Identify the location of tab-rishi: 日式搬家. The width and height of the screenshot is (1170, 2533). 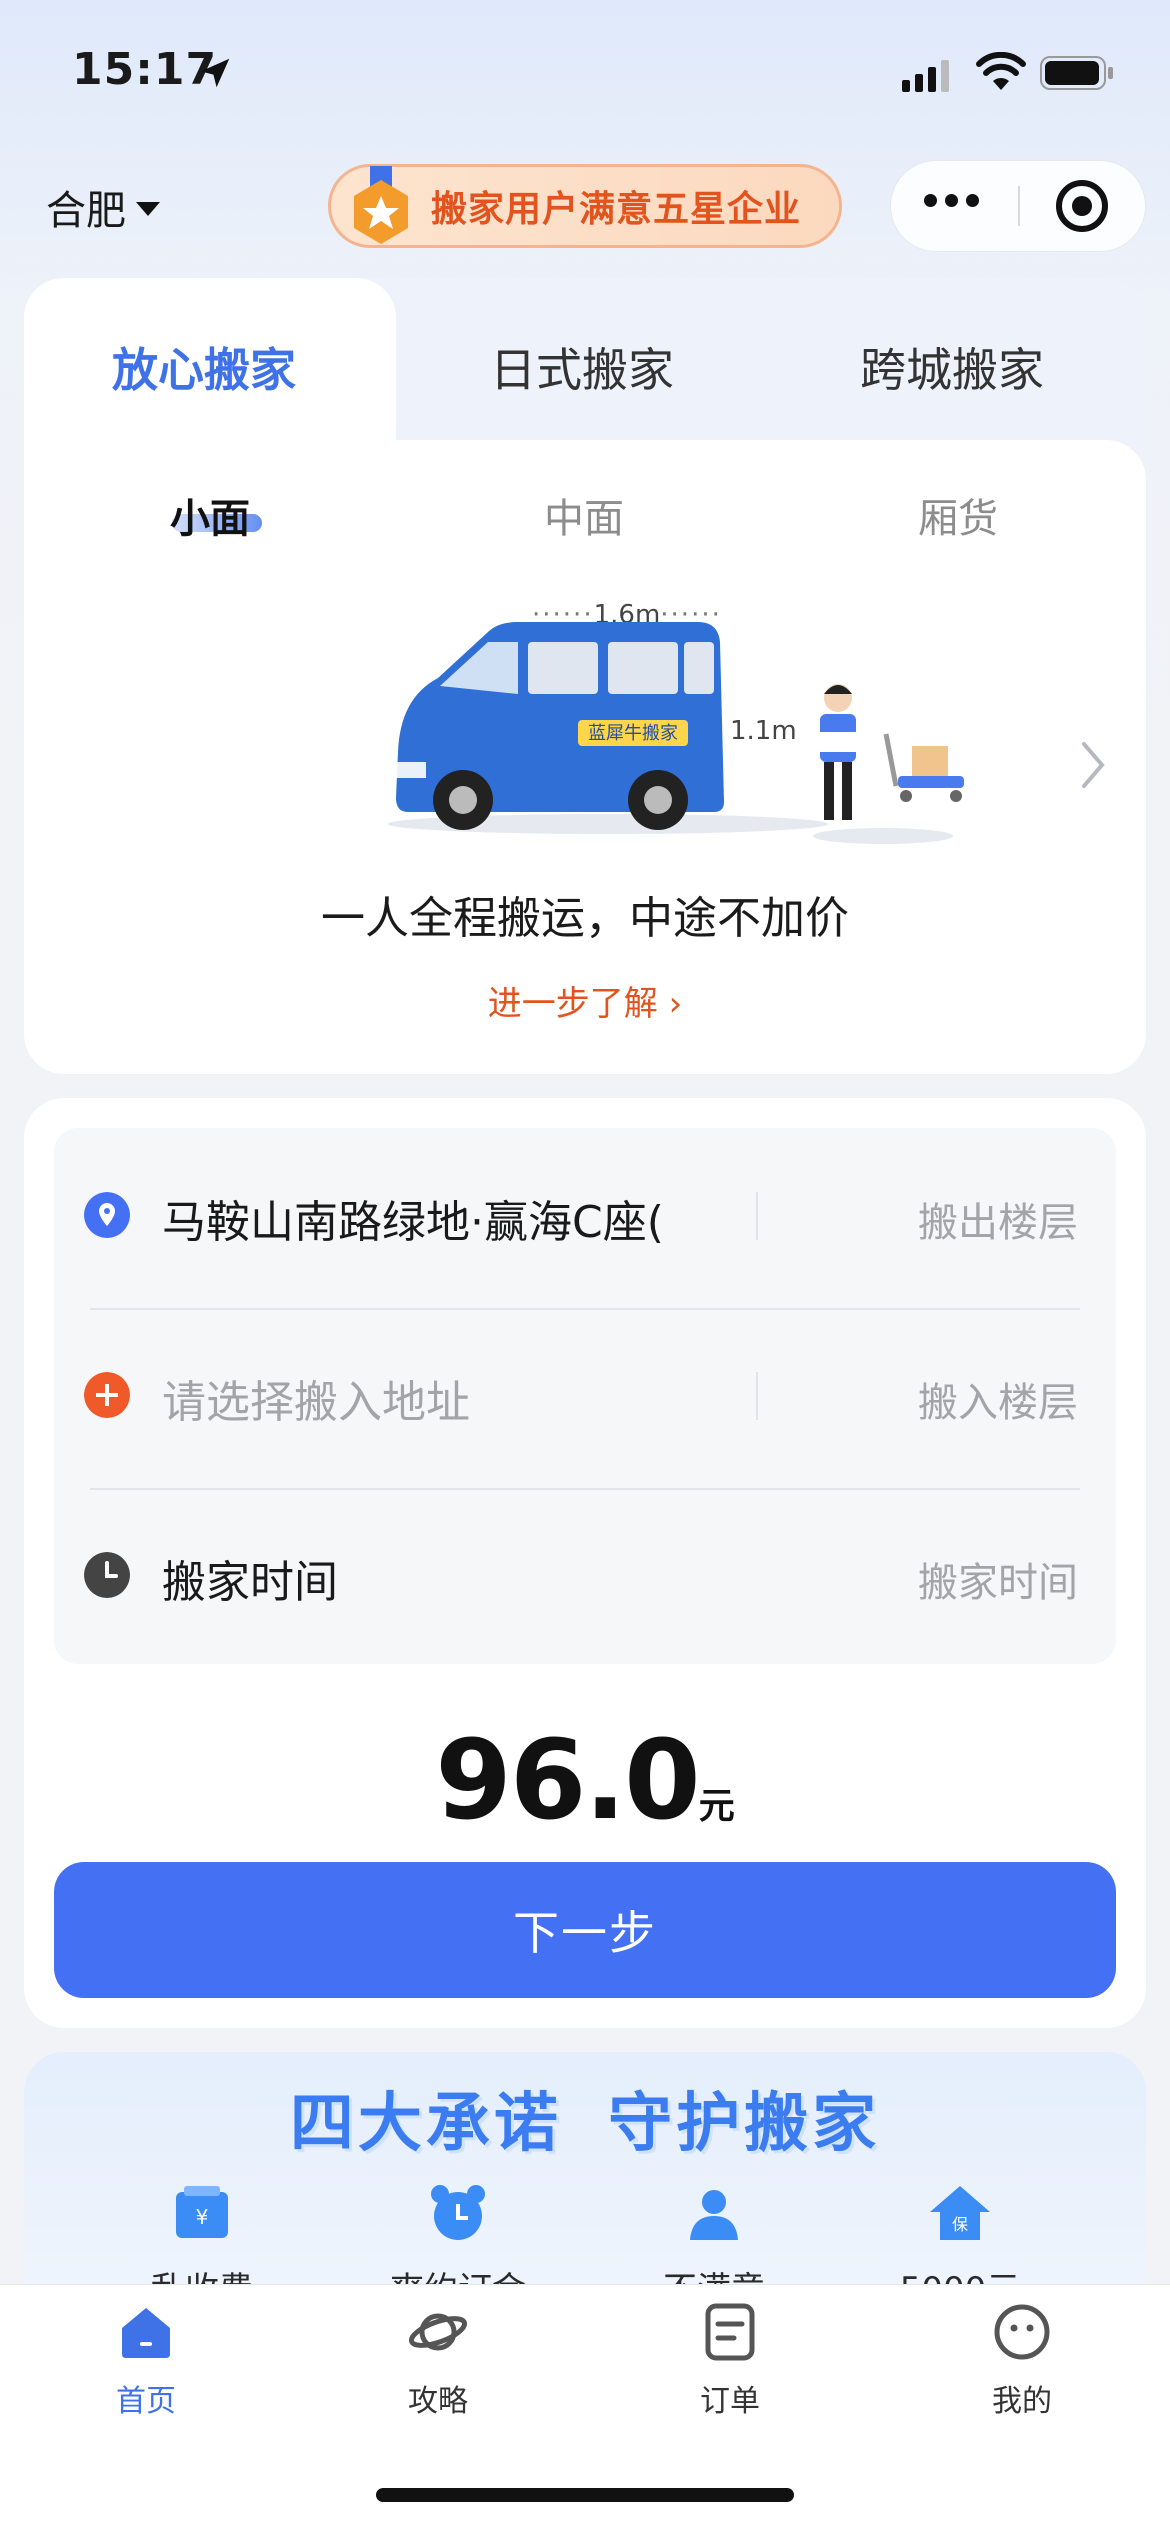
(582, 367).